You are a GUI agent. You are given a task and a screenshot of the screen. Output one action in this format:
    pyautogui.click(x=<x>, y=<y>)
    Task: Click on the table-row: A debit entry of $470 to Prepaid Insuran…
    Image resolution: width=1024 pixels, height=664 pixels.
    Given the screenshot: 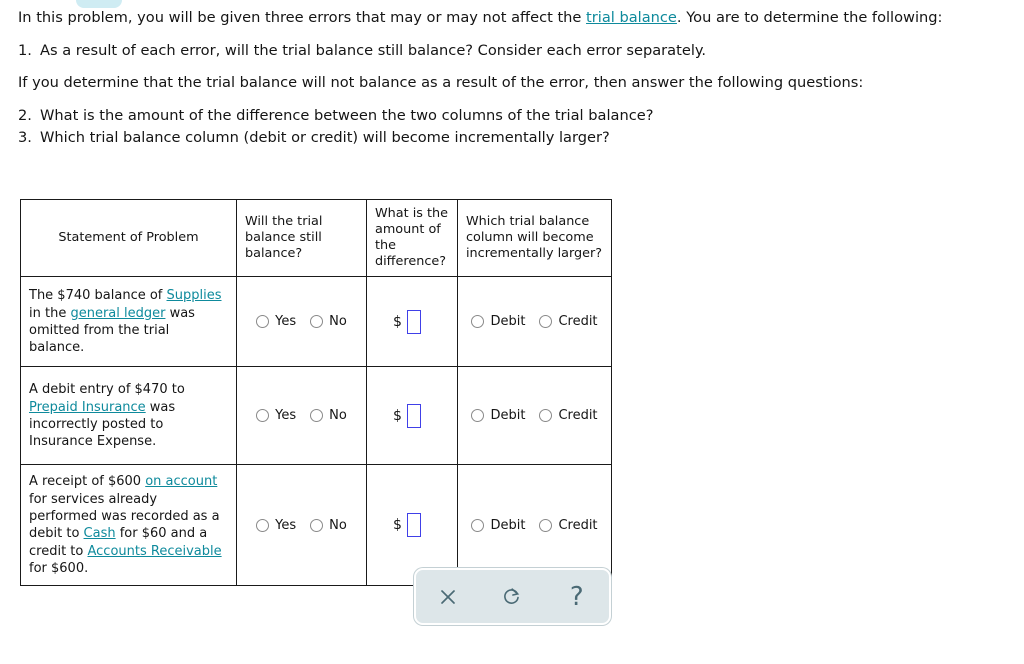 What is the action you would take?
    pyautogui.click(x=316, y=416)
    